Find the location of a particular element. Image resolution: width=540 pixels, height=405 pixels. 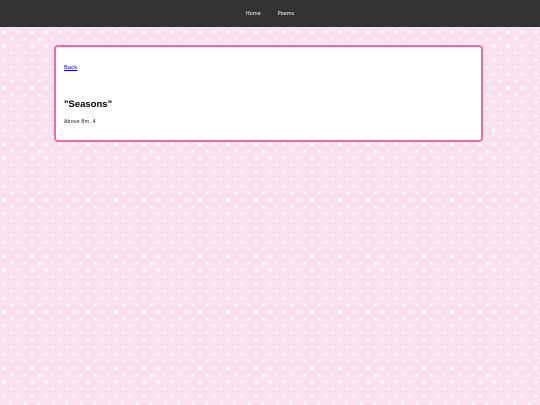

post-title: "Seasons" is located at coordinates (88, 104).